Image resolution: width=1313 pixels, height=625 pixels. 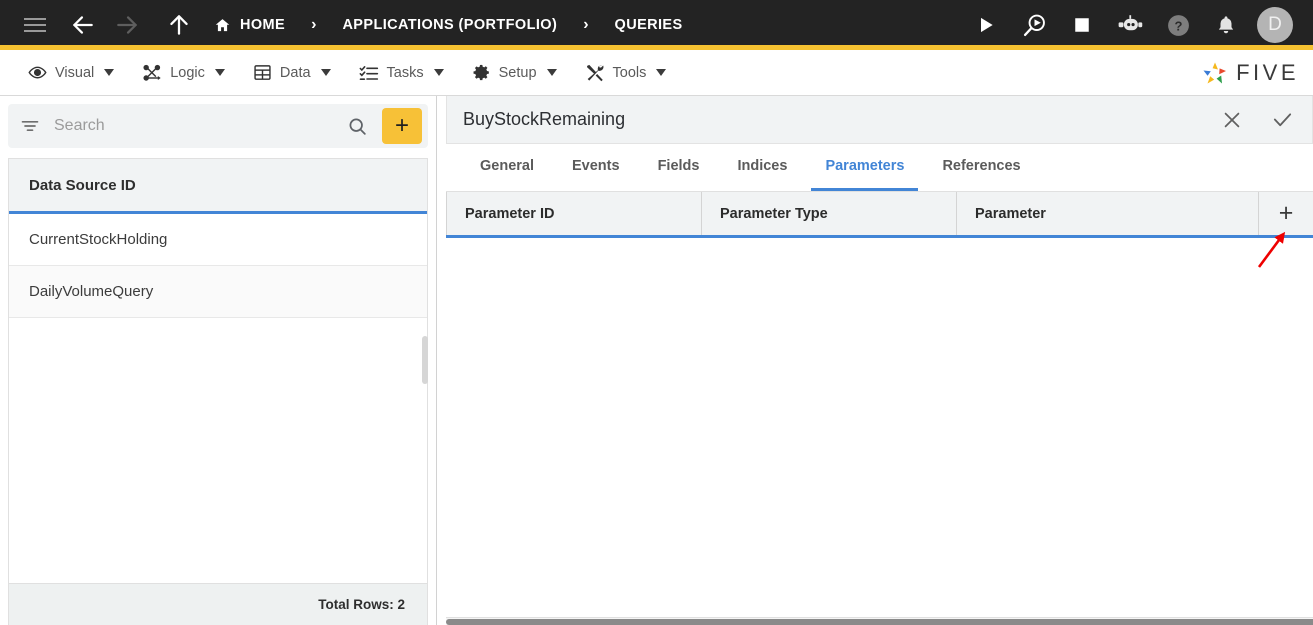 I want to click on tab-general: General, so click(x=507, y=167).